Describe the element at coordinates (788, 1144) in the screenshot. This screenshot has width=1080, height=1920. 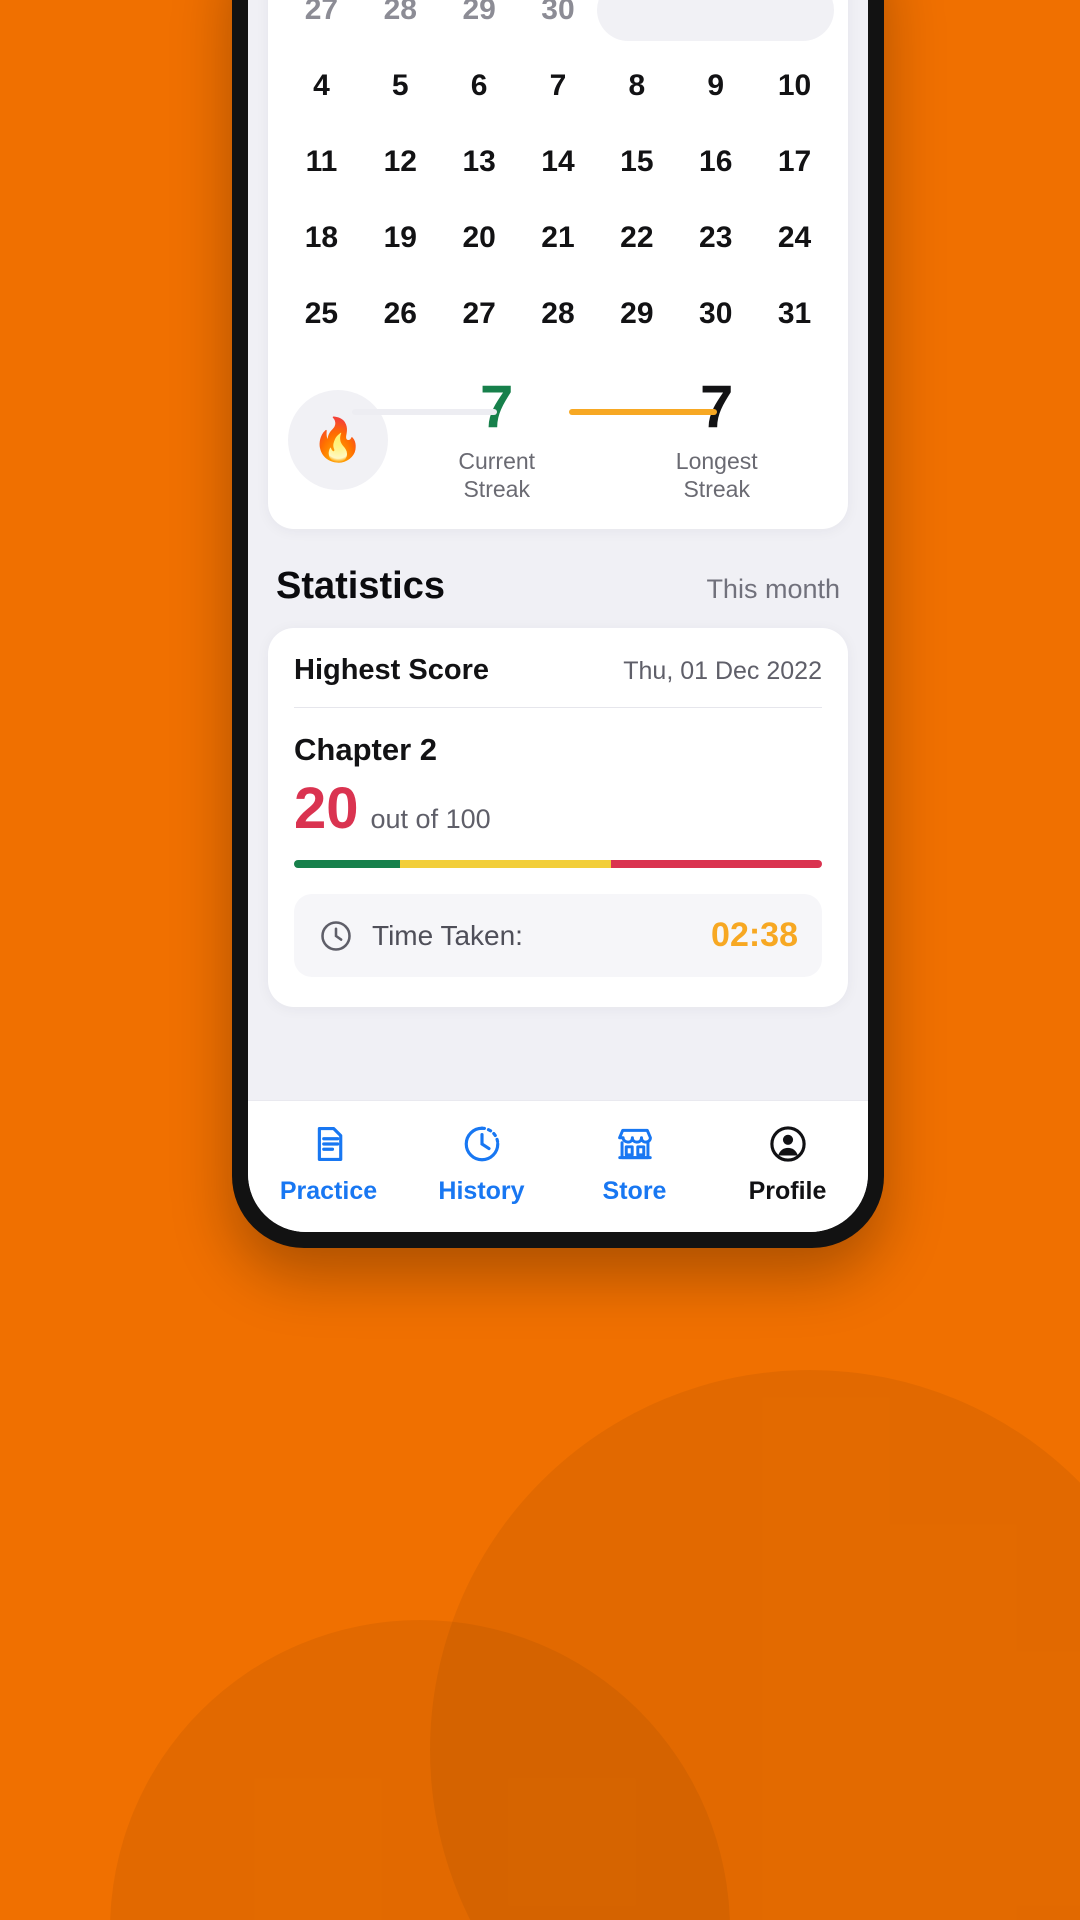
I see `person-icon` at that location.